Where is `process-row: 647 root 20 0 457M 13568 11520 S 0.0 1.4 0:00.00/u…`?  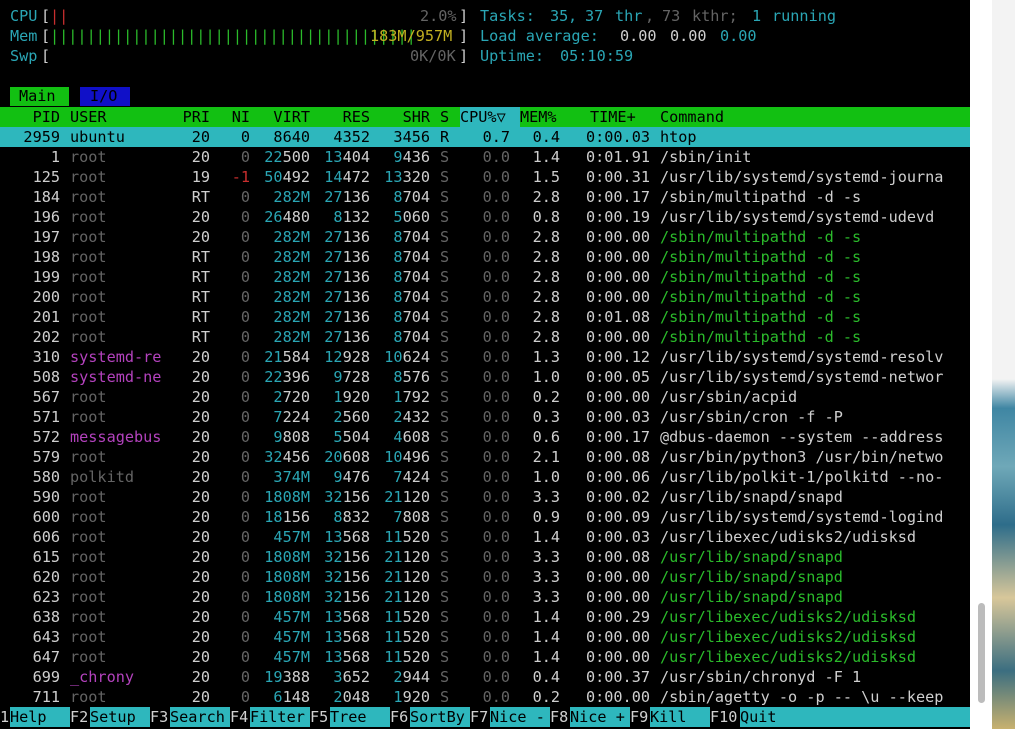 process-row: 647 root 20 0 457M 13568 11520 S 0.0 1.4 0:00.00/u… is located at coordinates (485, 657).